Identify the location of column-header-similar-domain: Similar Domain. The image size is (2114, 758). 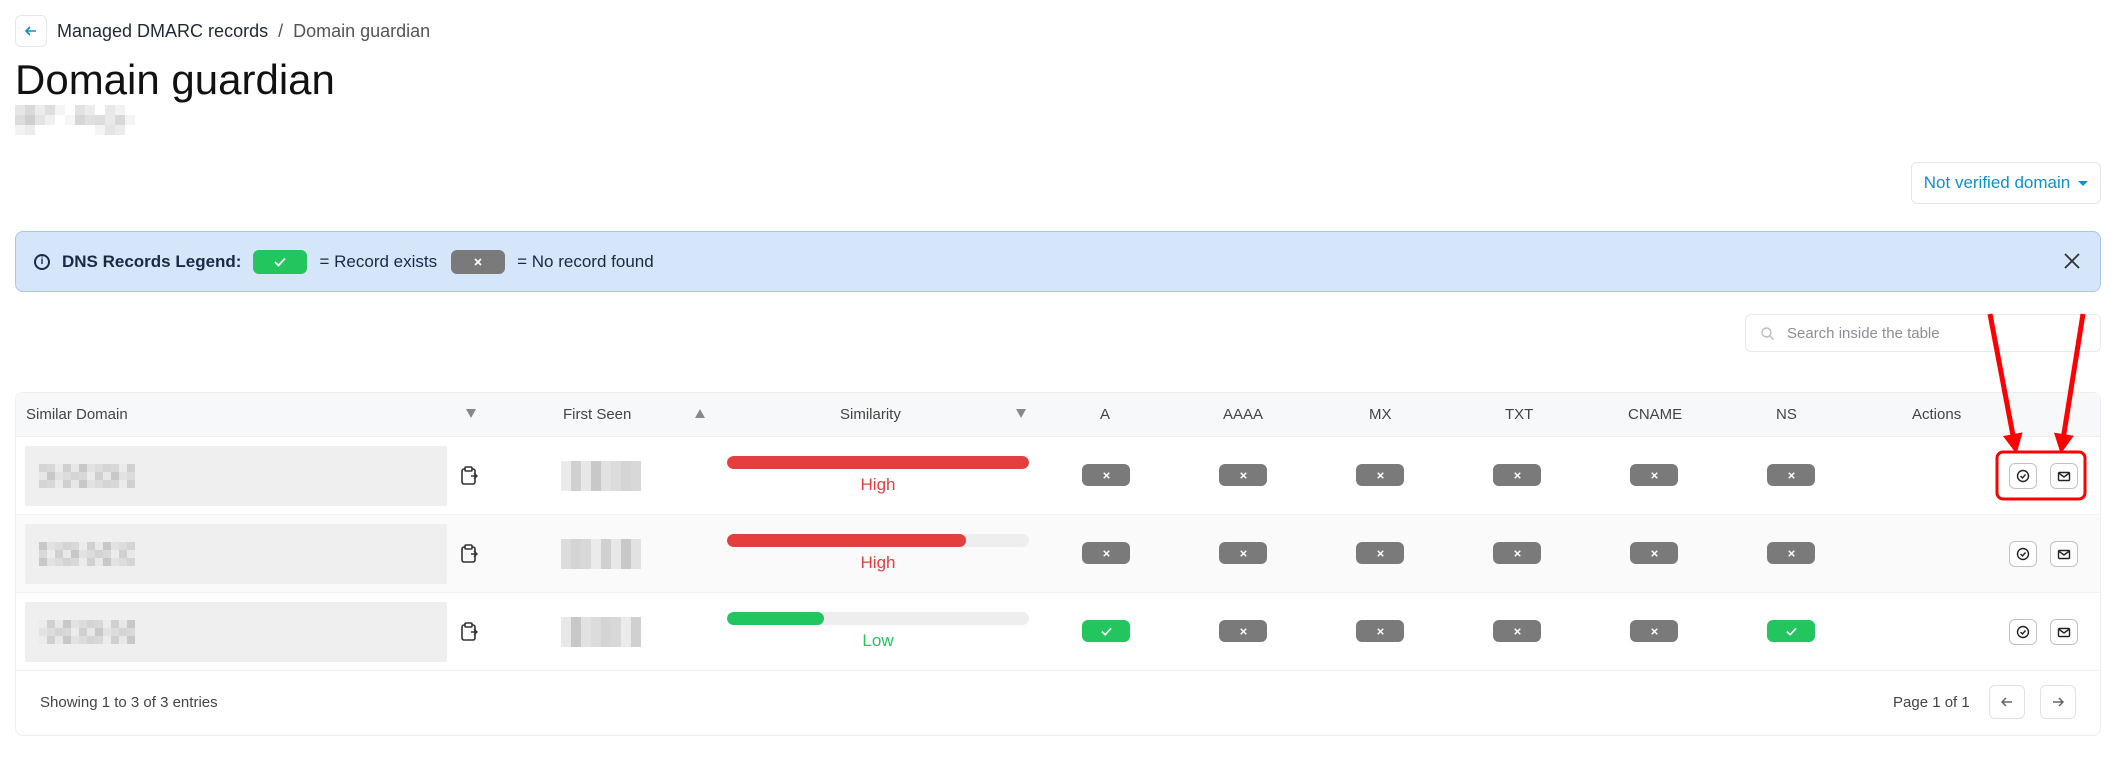
(77, 414).